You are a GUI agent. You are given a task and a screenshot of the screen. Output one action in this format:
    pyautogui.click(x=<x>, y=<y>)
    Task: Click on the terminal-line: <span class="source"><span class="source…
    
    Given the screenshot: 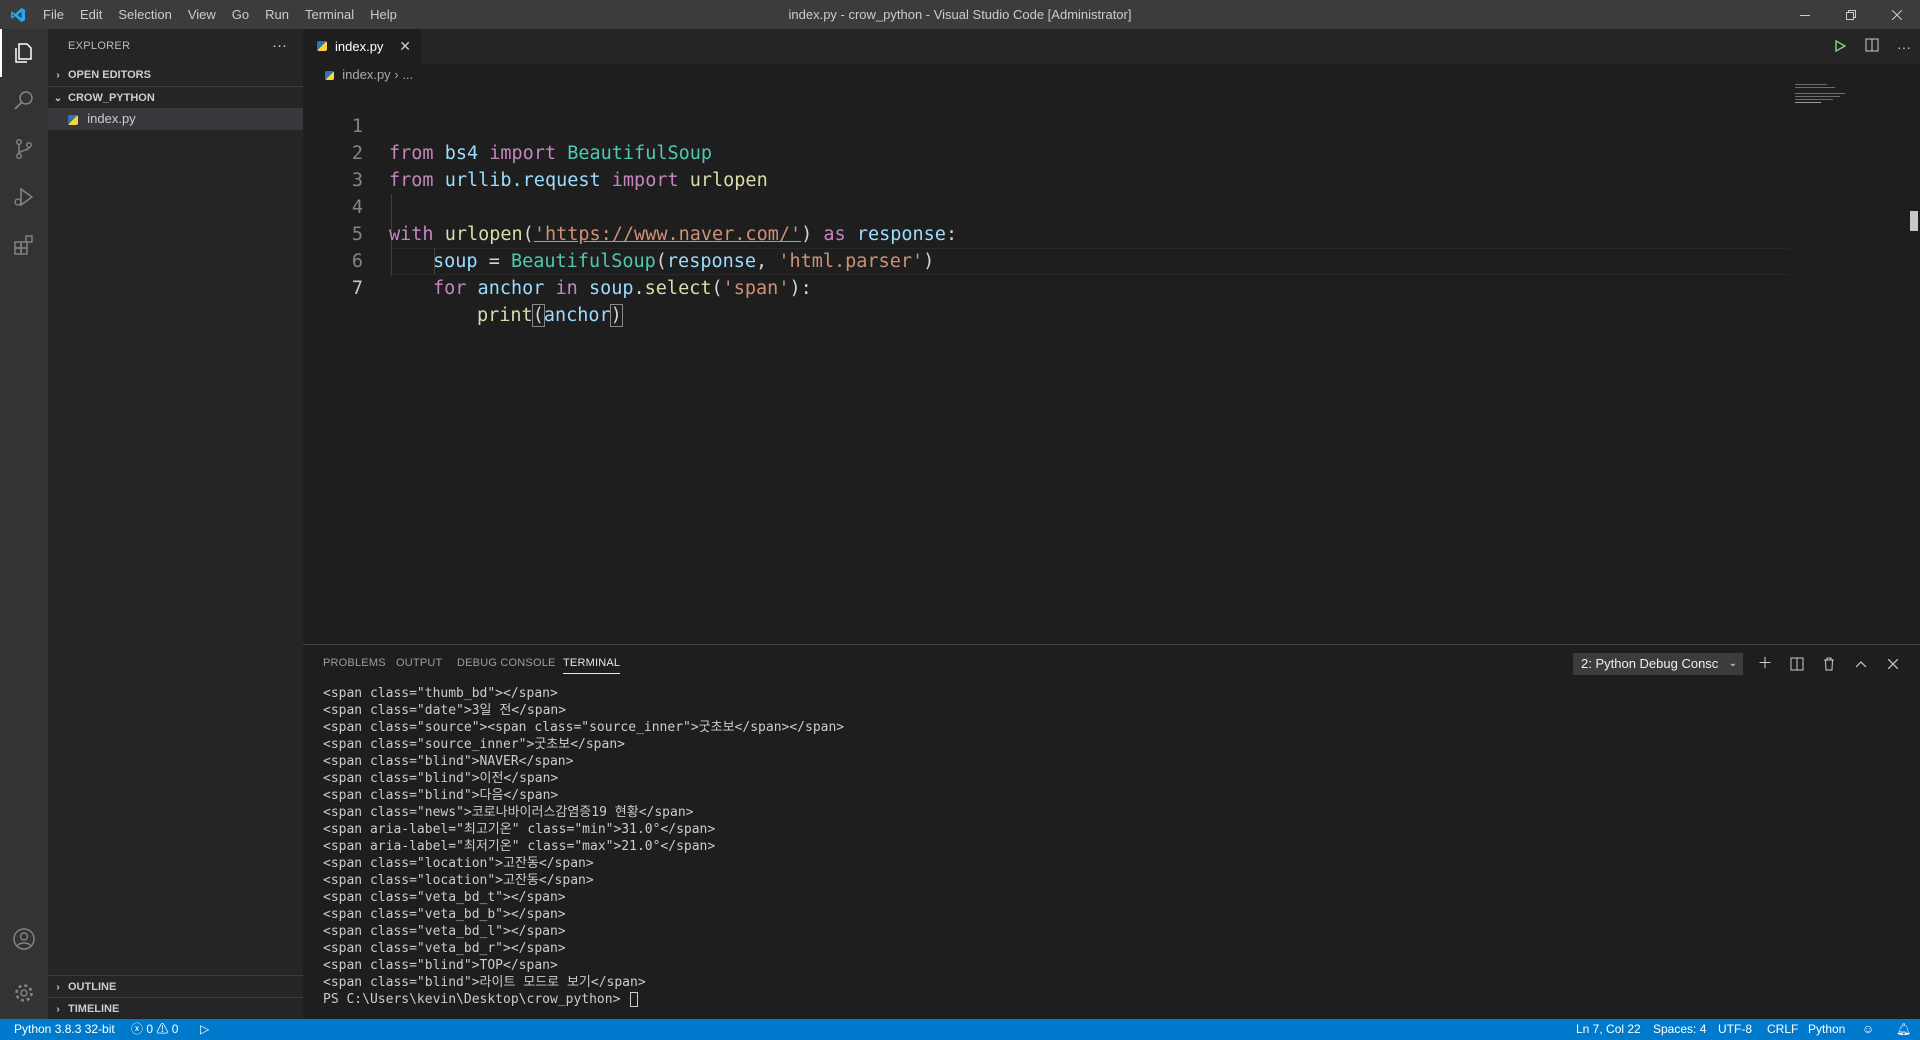 What is the action you would take?
    pyautogui.click(x=584, y=727)
    